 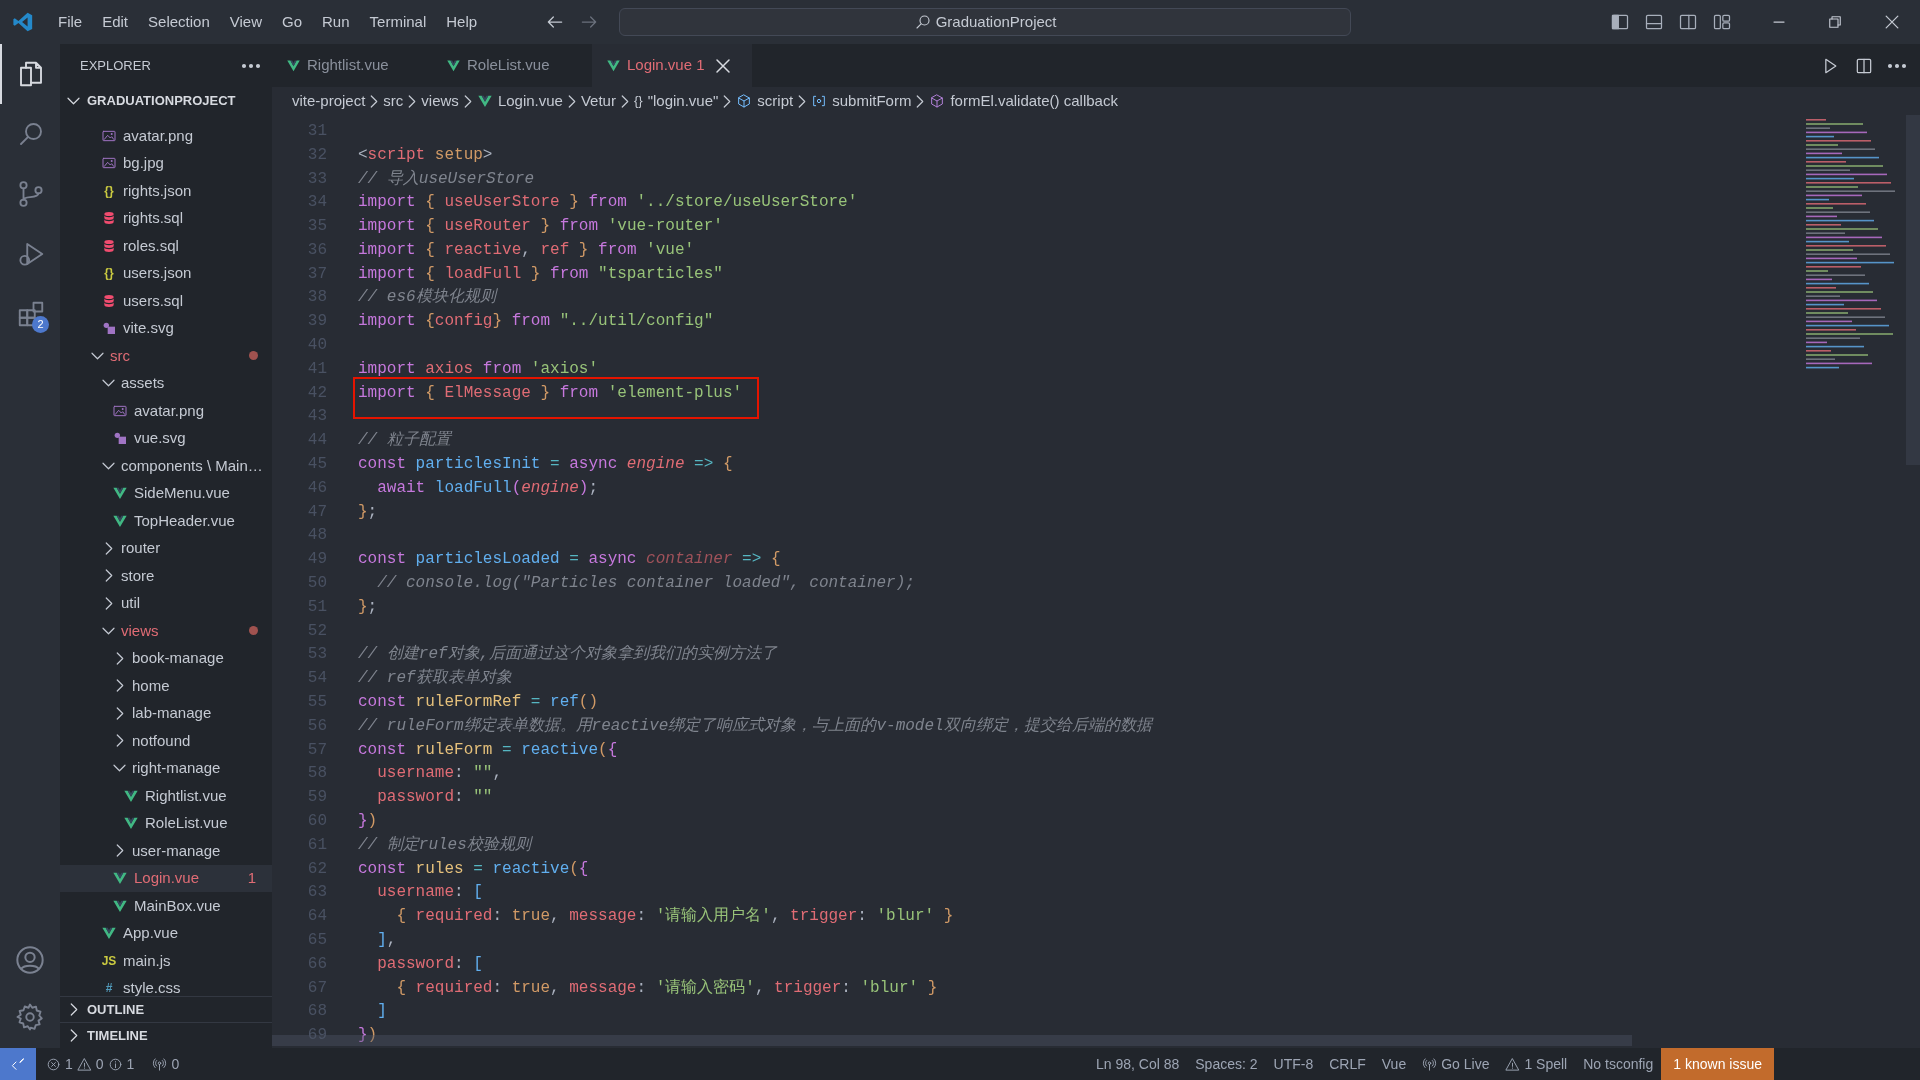 I want to click on editor-tab: Login.vue 1, so click(x=672, y=65).